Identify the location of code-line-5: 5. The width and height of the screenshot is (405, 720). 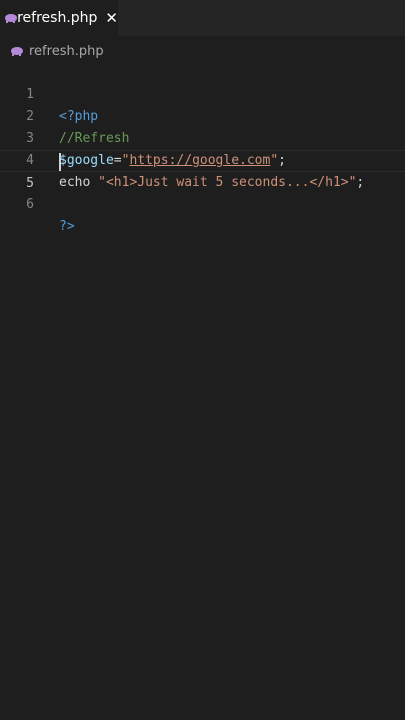
(202, 170).